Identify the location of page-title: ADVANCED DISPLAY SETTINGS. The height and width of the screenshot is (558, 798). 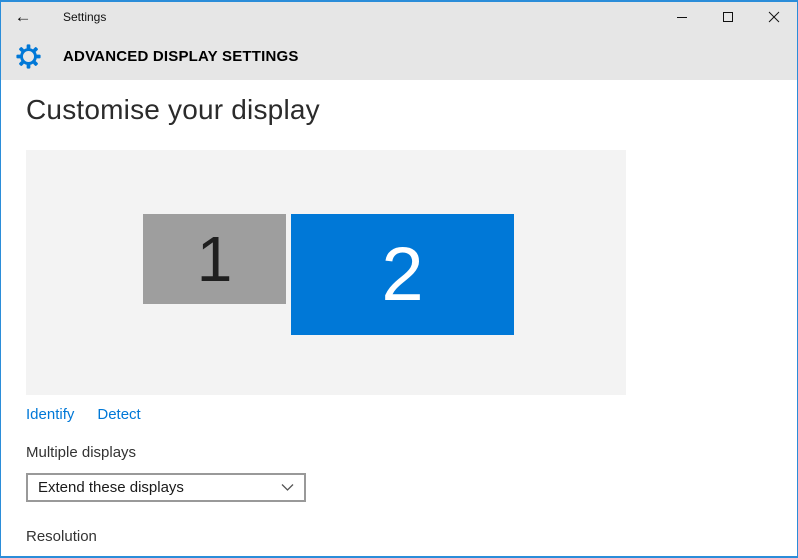
(181, 56).